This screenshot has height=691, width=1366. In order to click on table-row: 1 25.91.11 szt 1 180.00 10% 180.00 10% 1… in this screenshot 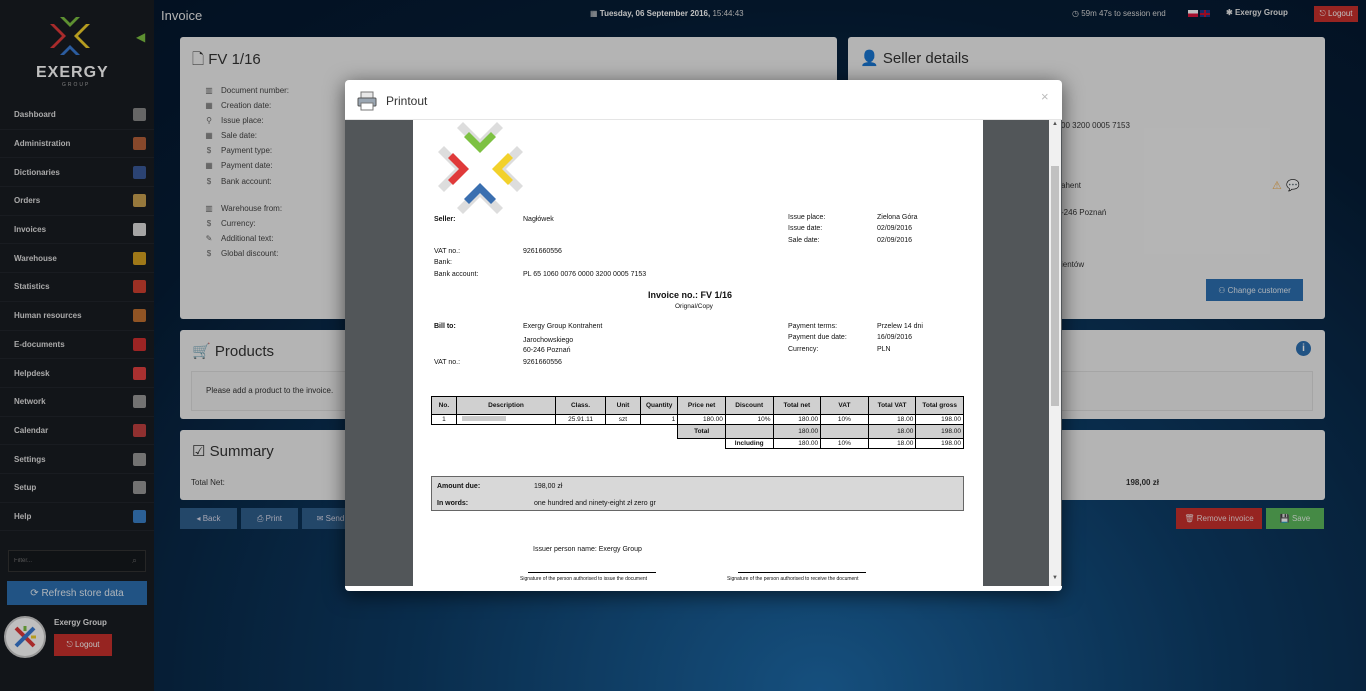, I will do `click(697, 419)`.